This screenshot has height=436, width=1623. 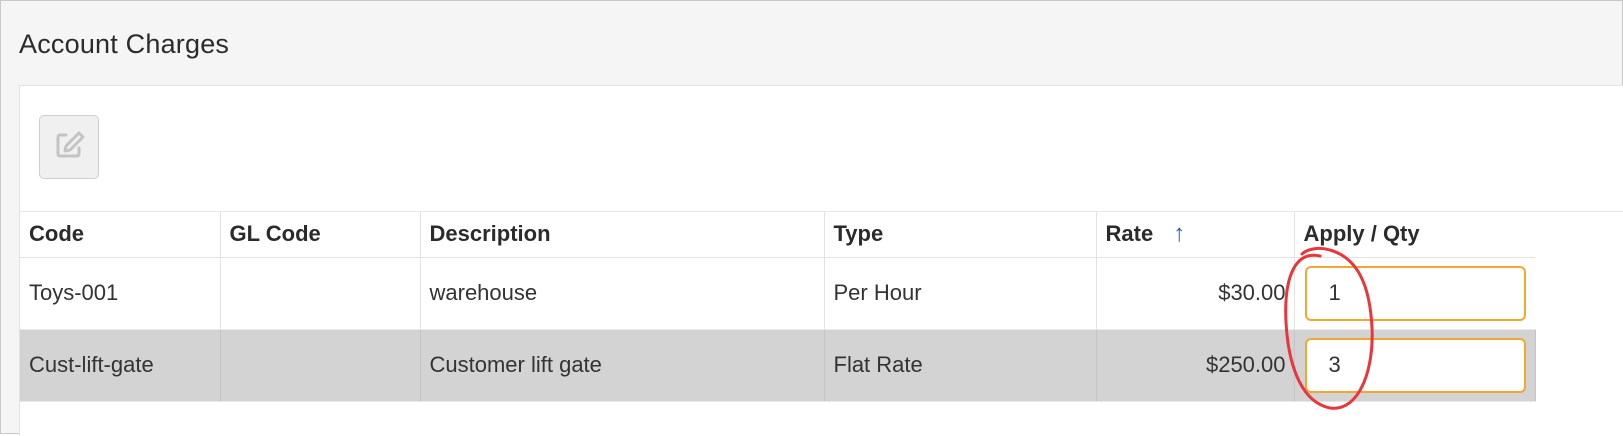 I want to click on cell-type: Flat Rate, so click(x=960, y=365).